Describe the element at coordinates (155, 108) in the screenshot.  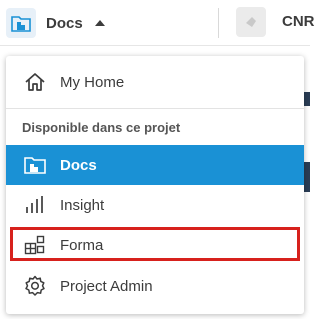
I see `separator` at that location.